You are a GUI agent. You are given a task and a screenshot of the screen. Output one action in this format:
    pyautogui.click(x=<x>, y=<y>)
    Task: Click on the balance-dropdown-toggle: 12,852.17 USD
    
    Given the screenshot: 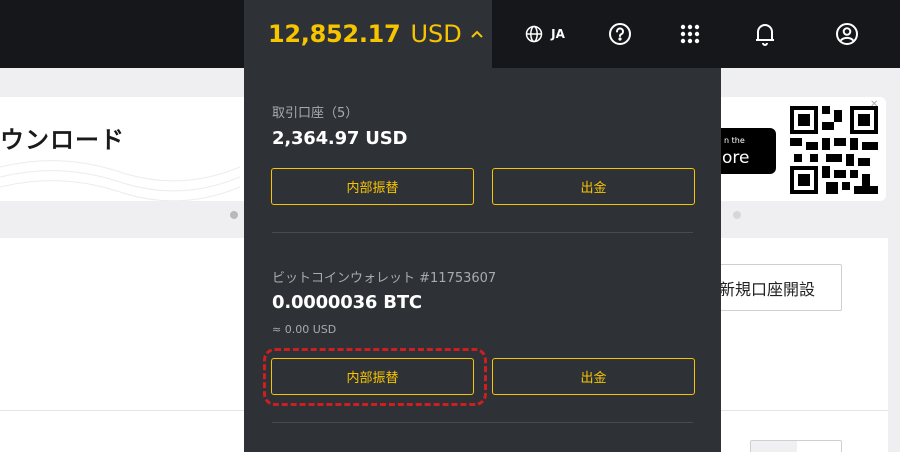 What is the action you would take?
    pyautogui.click(x=368, y=34)
    